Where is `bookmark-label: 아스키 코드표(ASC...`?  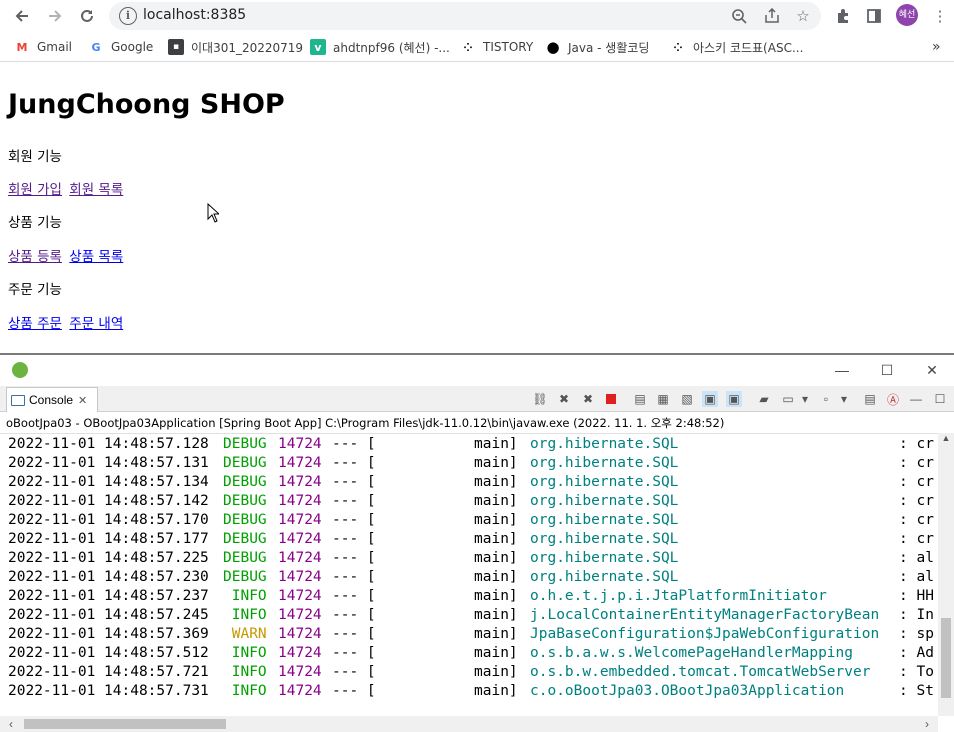 bookmark-label: 아스키 코드표(ASC... is located at coordinates (748, 47).